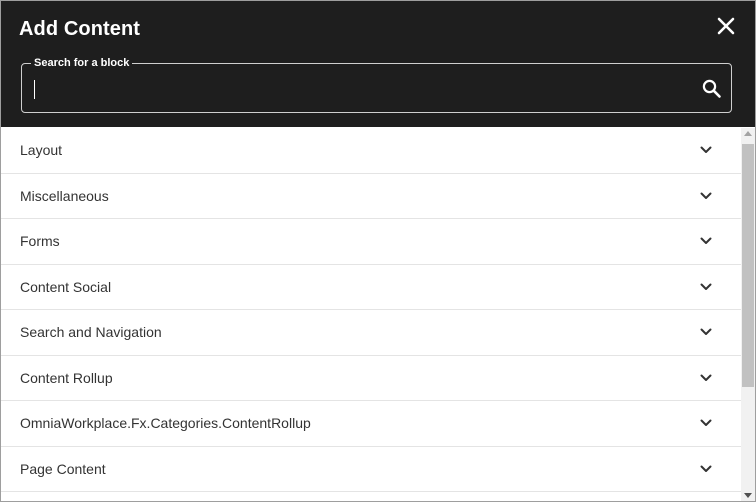 The width and height of the screenshot is (756, 502). What do you see at coordinates (748, 265) in the screenshot?
I see `scroll-thumb` at bounding box center [748, 265].